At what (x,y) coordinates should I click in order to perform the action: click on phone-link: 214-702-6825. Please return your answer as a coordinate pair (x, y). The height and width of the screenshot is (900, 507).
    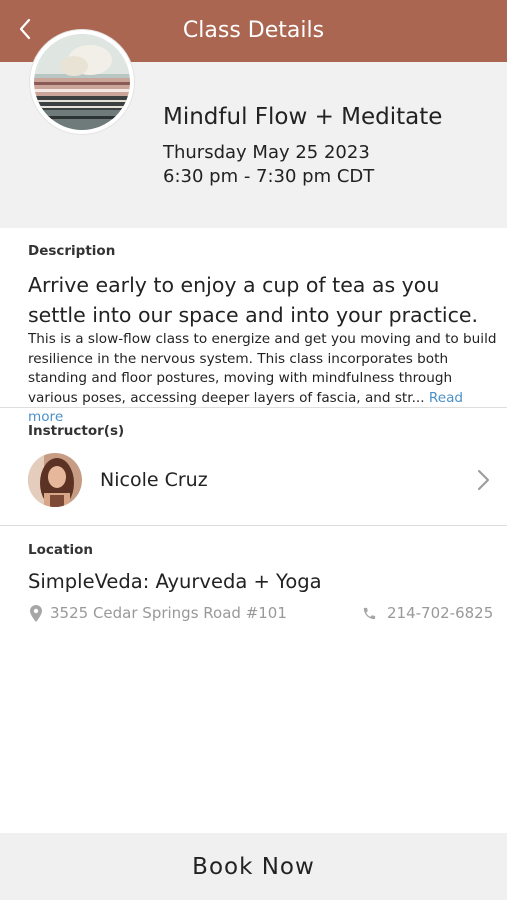
    Looking at the image, I should click on (427, 613).